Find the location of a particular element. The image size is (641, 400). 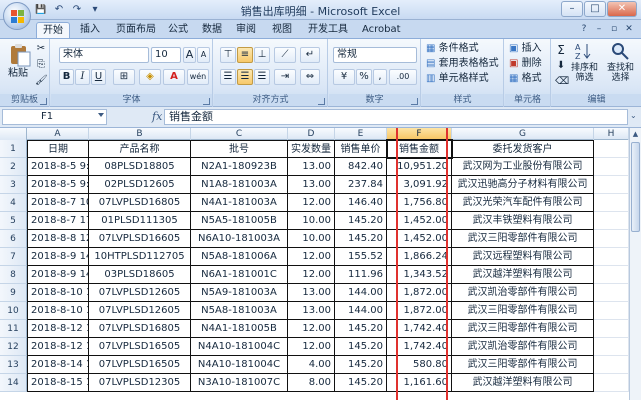

number-format-select: 常规 is located at coordinates (375, 55).